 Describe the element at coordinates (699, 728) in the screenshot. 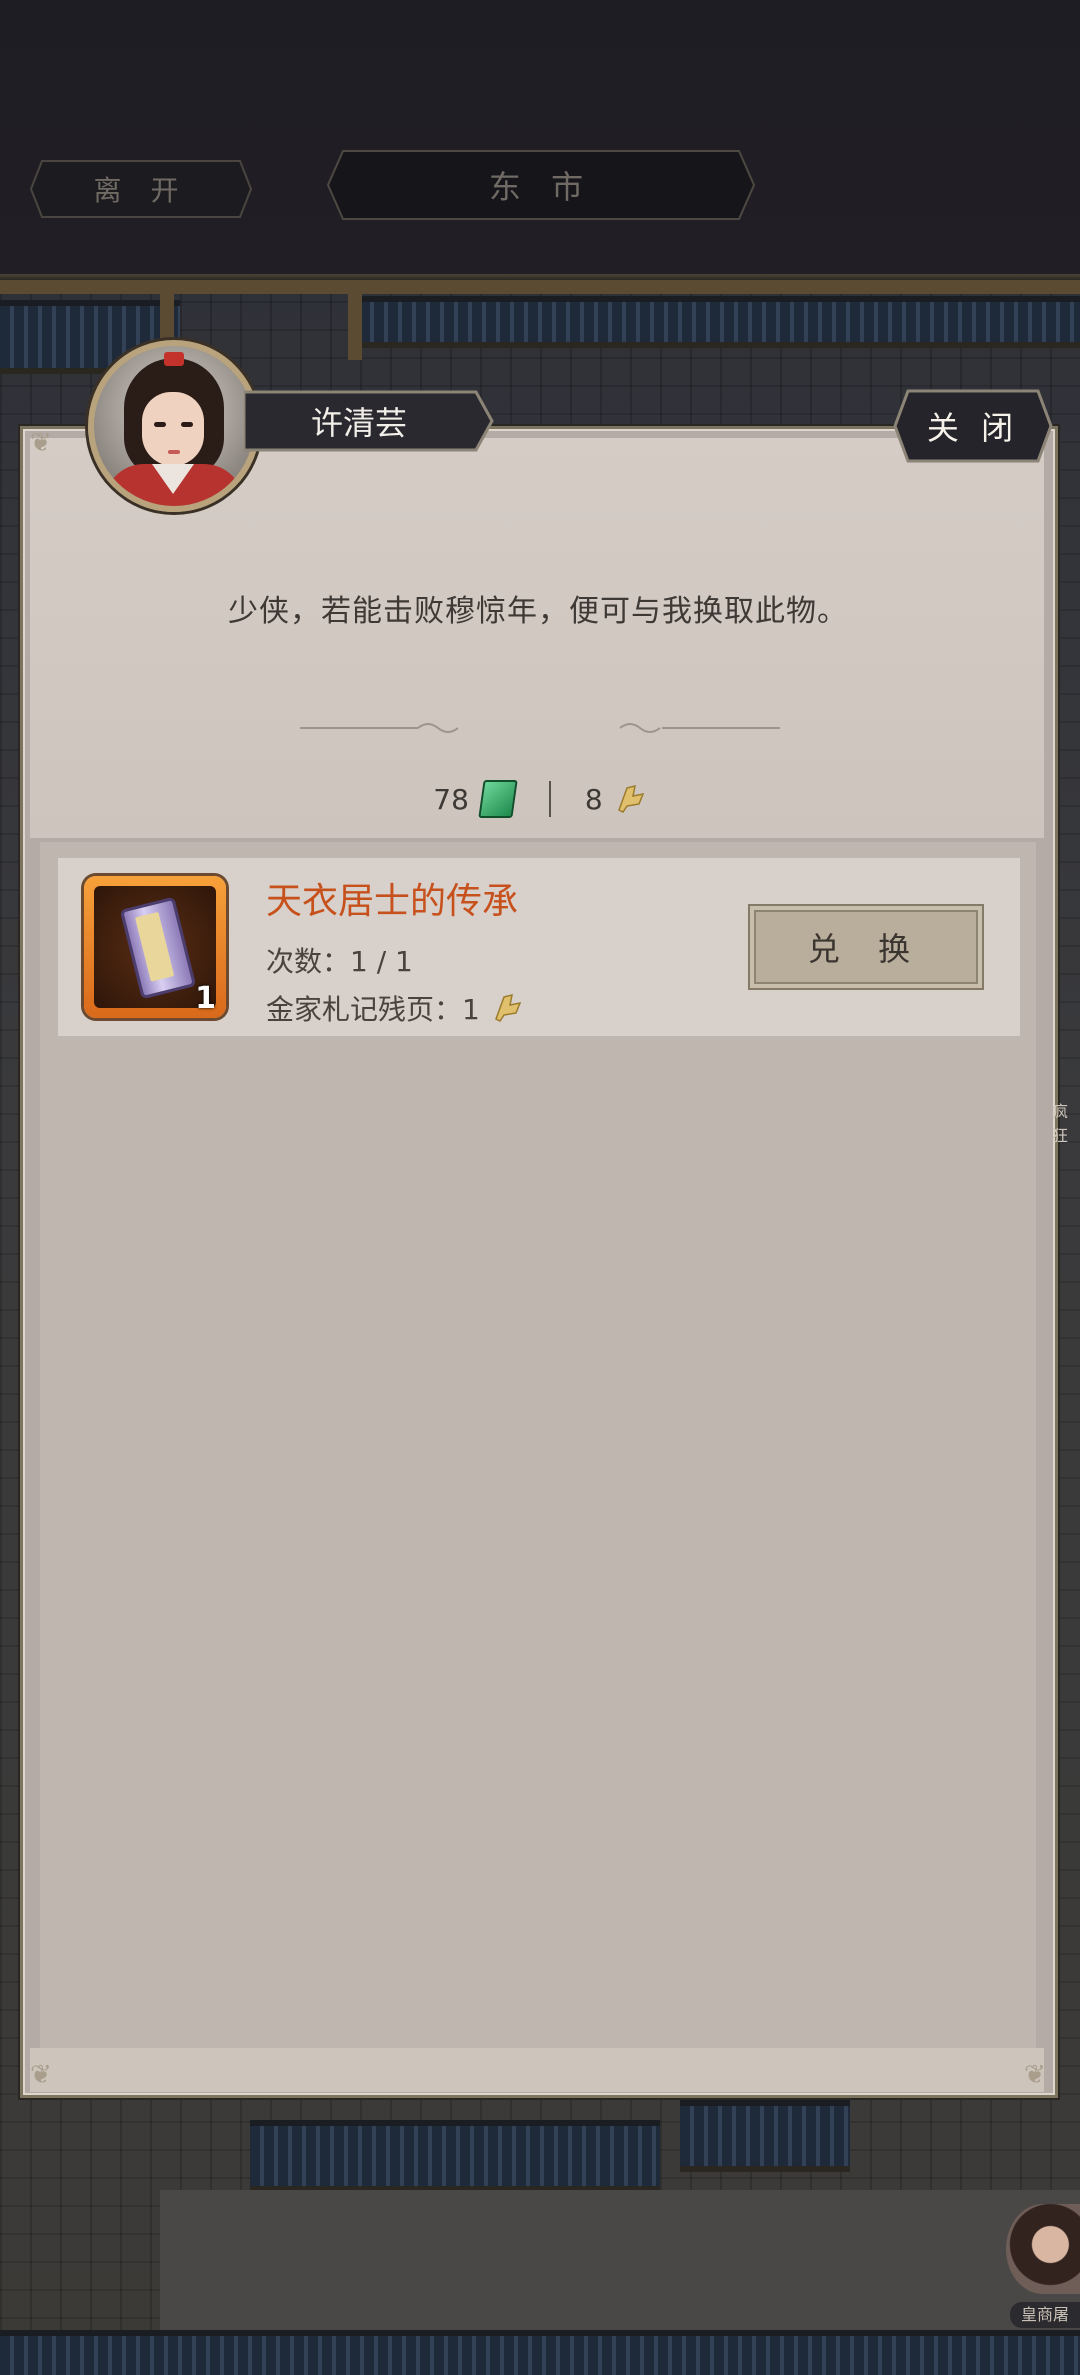

I see `divider-ornament-right` at that location.